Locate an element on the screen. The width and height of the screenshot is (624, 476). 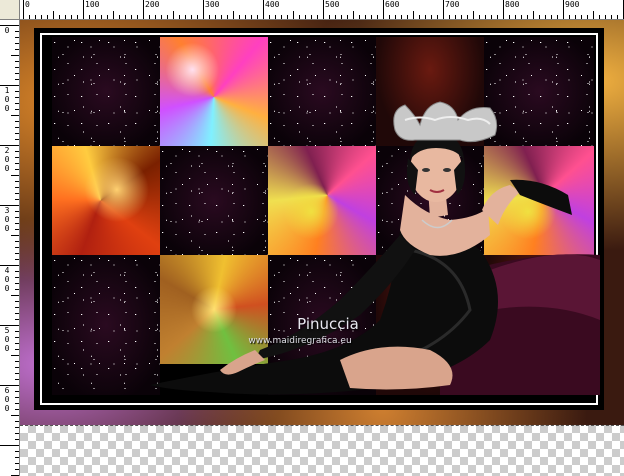
horizontal-ruler: 0 100 200 300 400 500 600 700 800 900 is located at coordinates (322, 10).